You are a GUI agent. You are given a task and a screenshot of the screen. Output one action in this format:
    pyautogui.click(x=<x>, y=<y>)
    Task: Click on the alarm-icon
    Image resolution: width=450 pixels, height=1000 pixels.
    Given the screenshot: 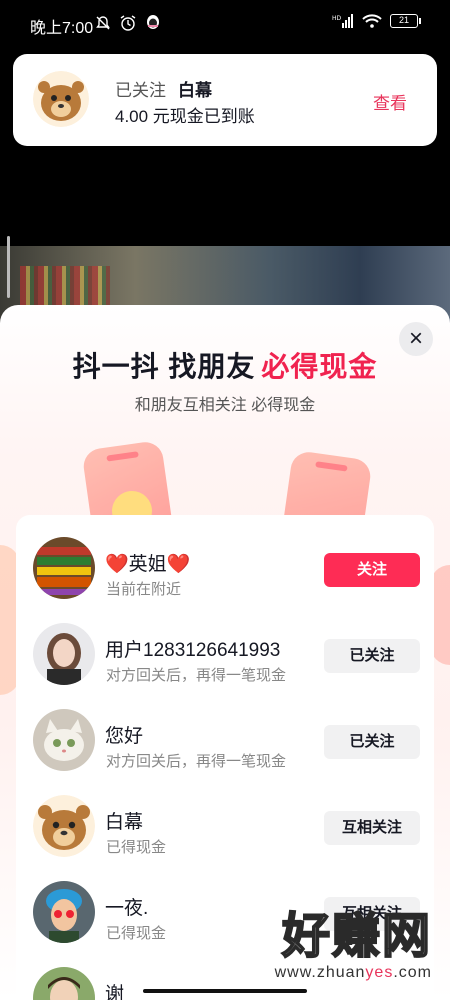 What is the action you would take?
    pyautogui.click(x=128, y=23)
    